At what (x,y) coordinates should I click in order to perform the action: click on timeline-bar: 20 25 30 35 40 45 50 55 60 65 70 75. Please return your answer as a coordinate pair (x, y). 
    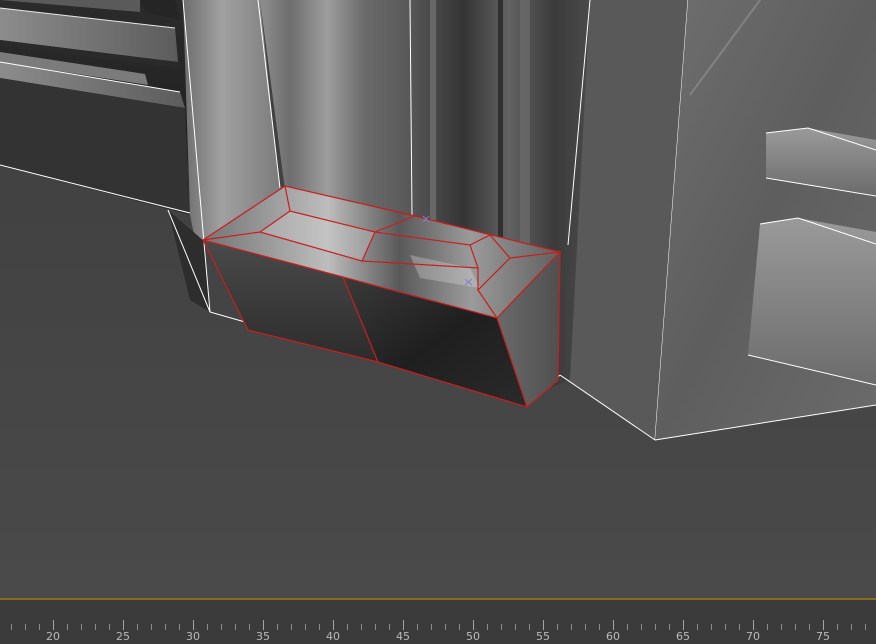
    Looking at the image, I should click on (438, 621).